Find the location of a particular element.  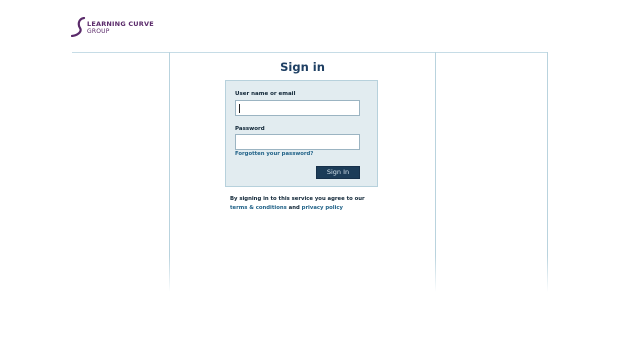

column-divider-right is located at coordinates (547, 172).